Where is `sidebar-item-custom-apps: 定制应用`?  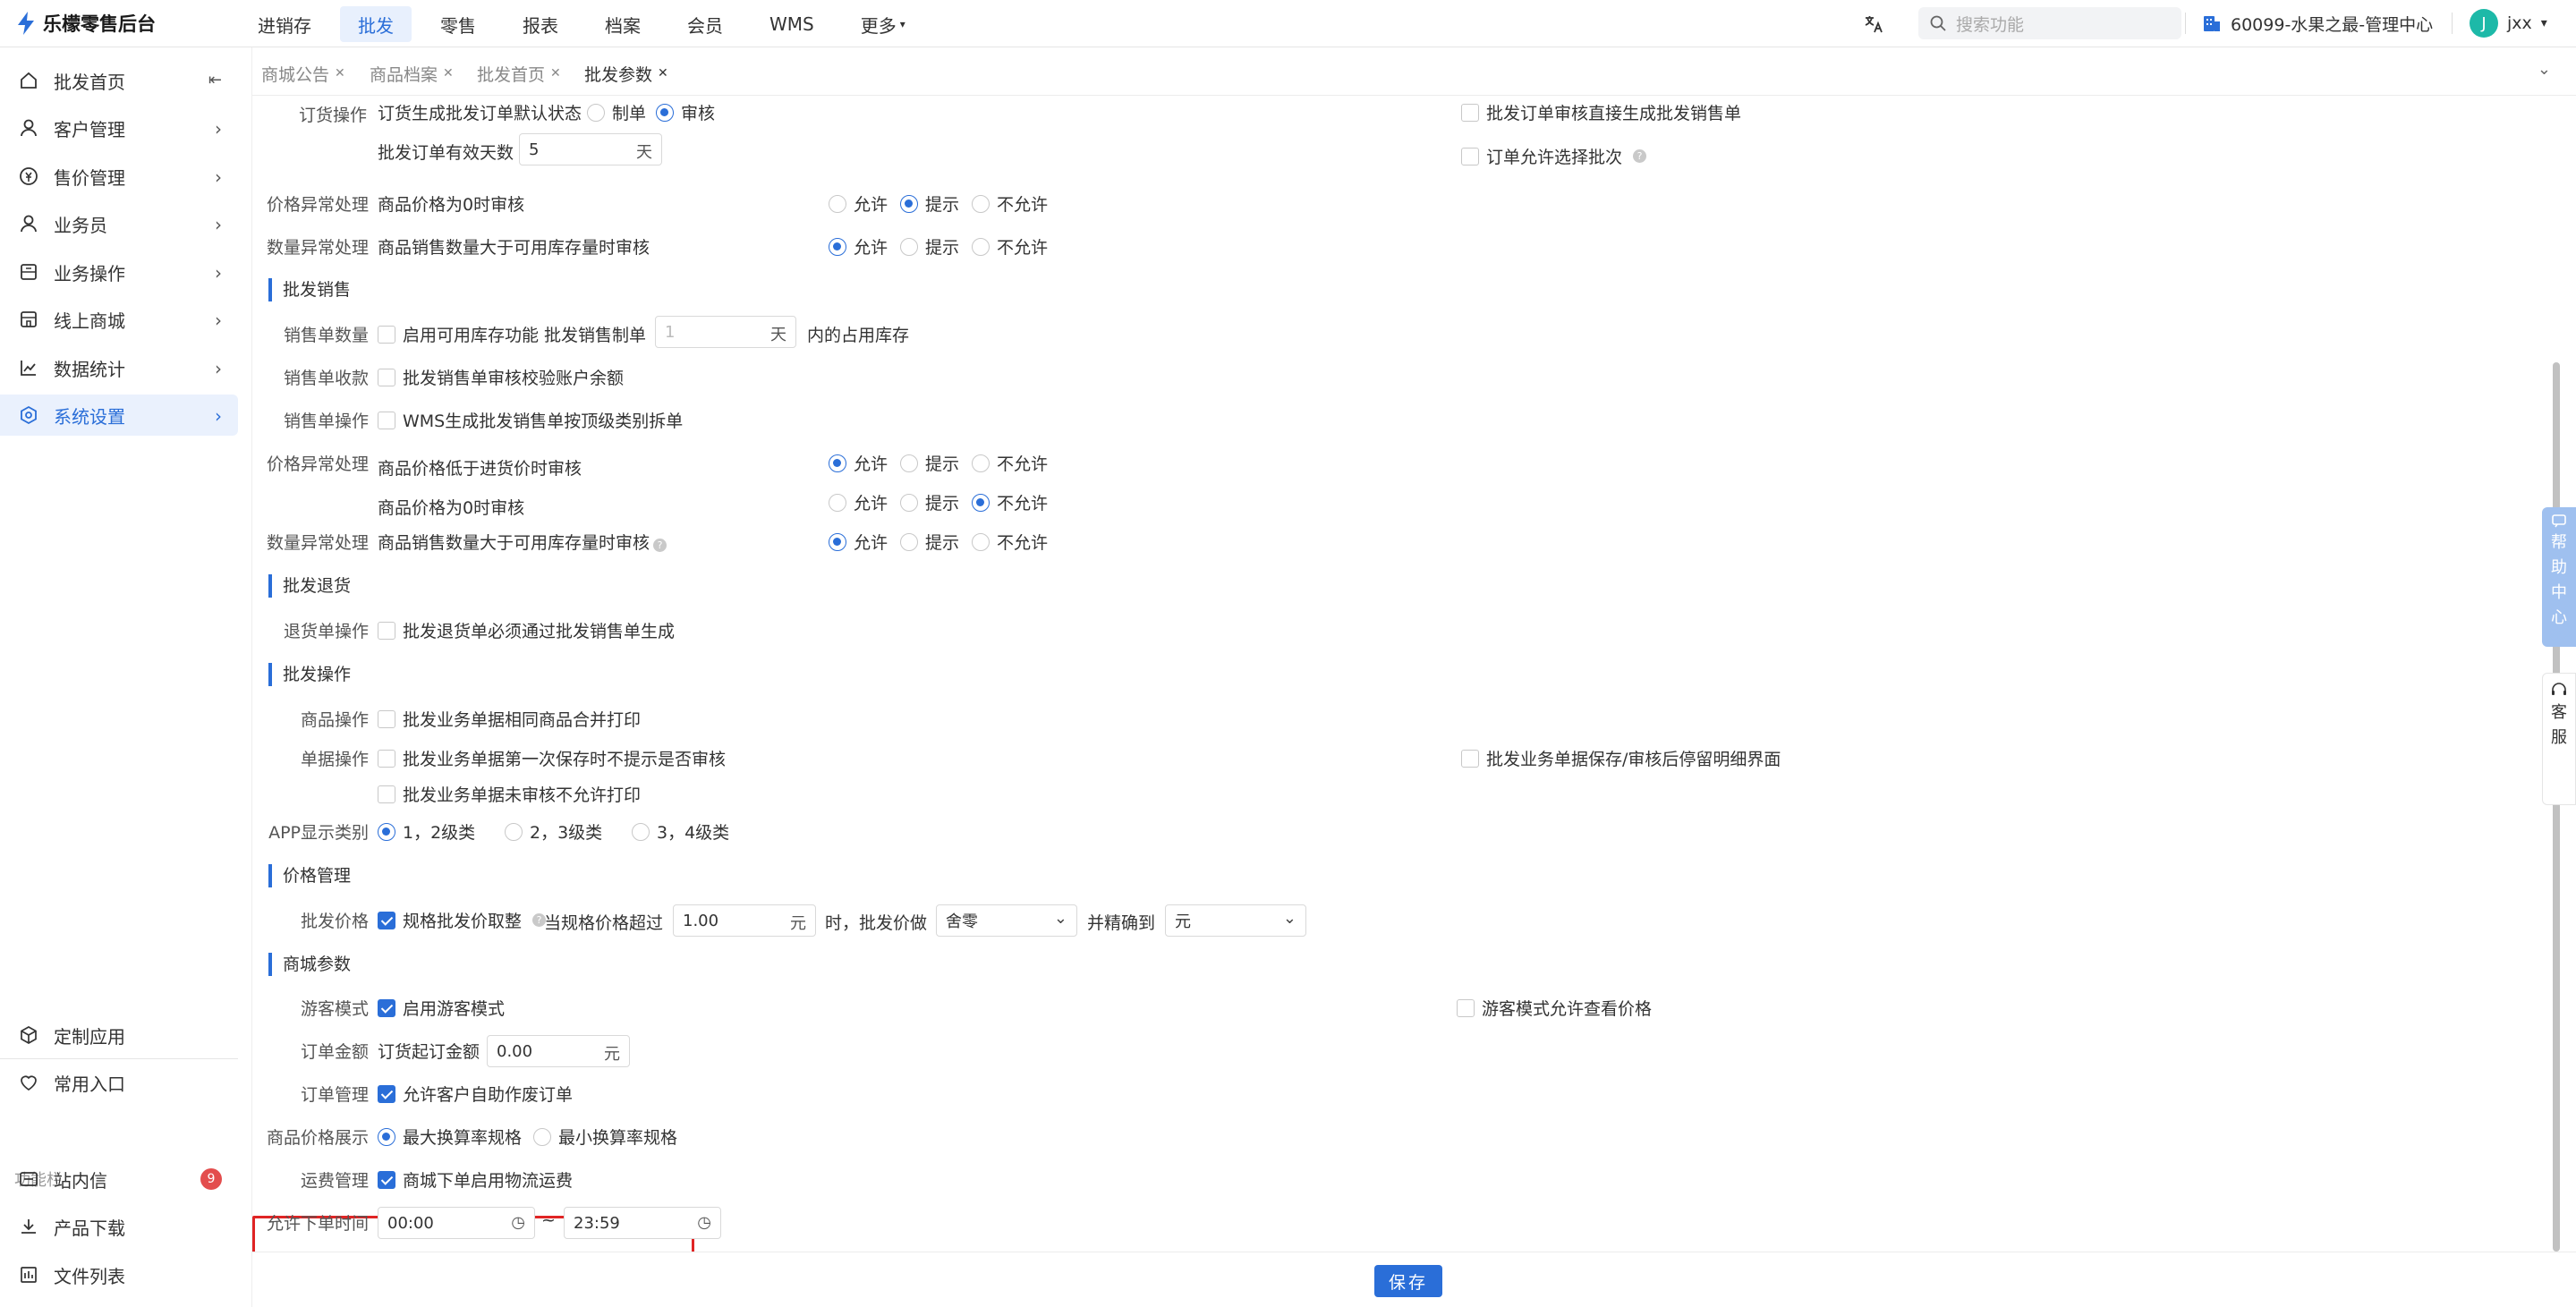 sidebar-item-custom-apps: 定制应用 is located at coordinates (119, 1035).